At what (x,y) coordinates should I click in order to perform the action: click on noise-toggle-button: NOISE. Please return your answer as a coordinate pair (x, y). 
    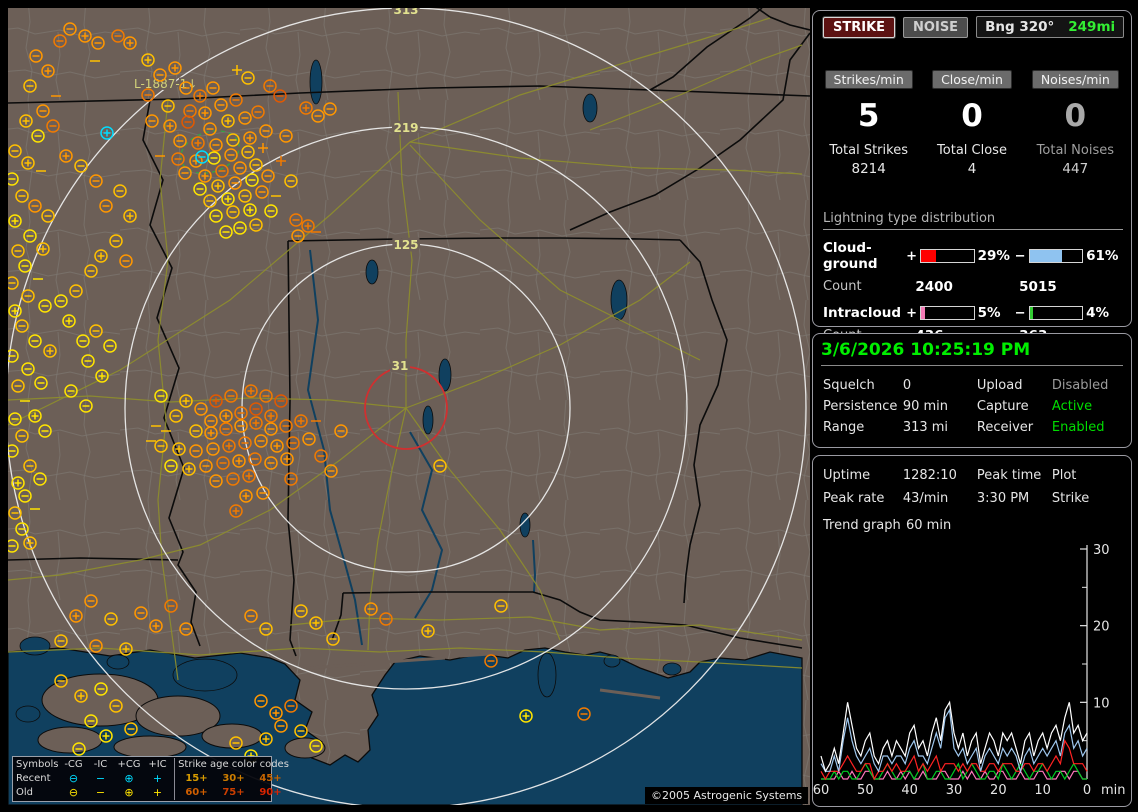
    Looking at the image, I should click on (936, 27).